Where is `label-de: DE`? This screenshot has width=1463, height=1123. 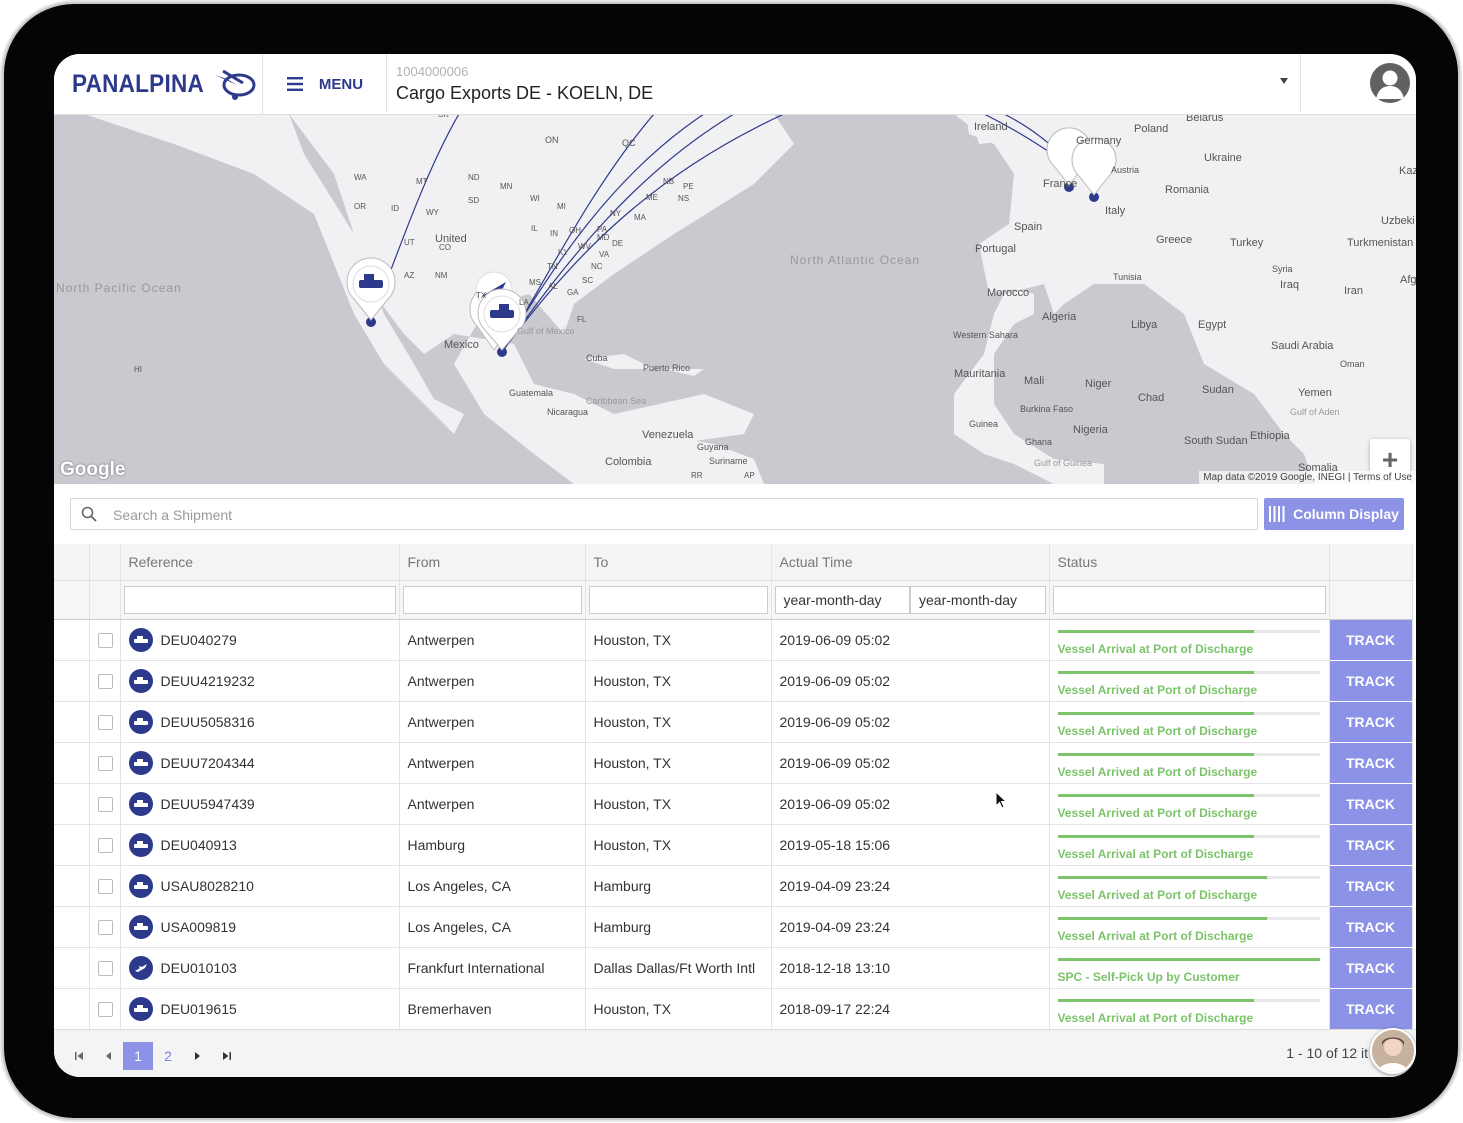
label-de: DE is located at coordinates (617, 243).